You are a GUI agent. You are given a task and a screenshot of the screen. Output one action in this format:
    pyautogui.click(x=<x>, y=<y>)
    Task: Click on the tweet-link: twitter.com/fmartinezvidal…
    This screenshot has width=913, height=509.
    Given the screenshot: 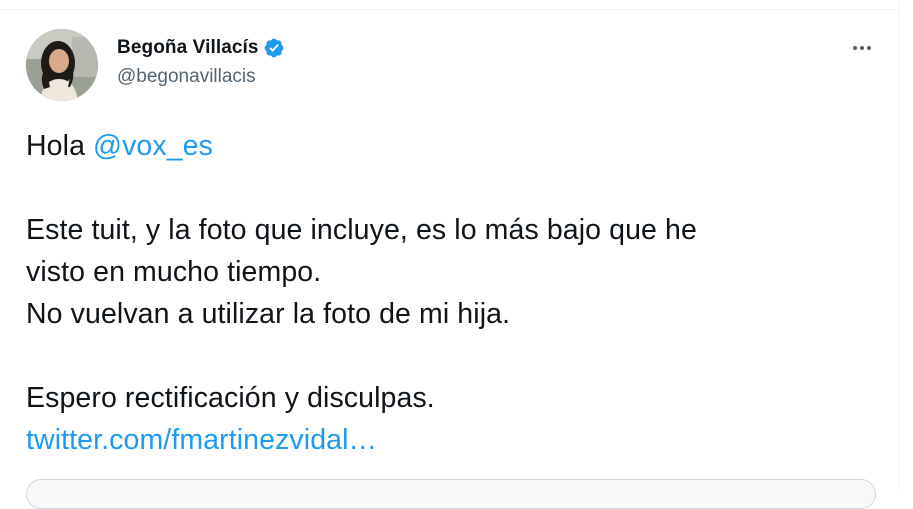 What is the action you would take?
    pyautogui.click(x=201, y=440)
    